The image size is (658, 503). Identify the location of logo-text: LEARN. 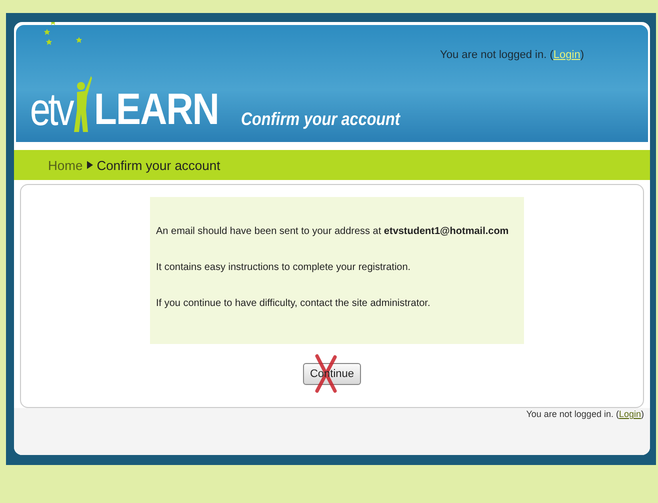
(156, 110).